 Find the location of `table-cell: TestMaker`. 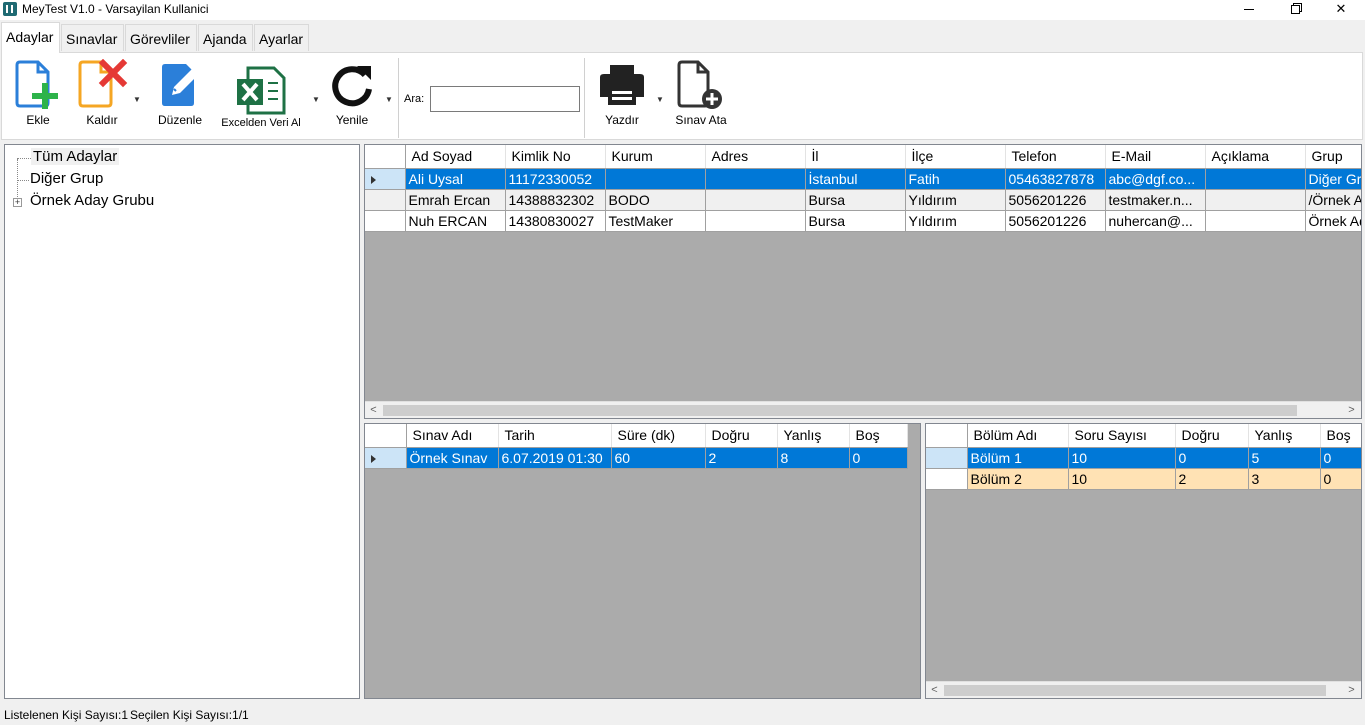

table-cell: TestMaker is located at coordinates (655, 221).